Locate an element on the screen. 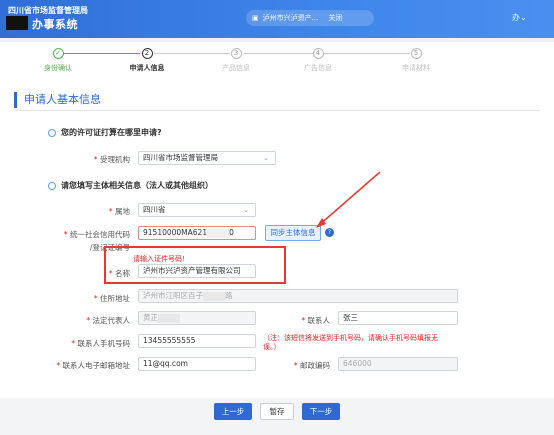 The width and height of the screenshot is (554, 435). legal-rep-input: 黄正 is located at coordinates (197, 318).